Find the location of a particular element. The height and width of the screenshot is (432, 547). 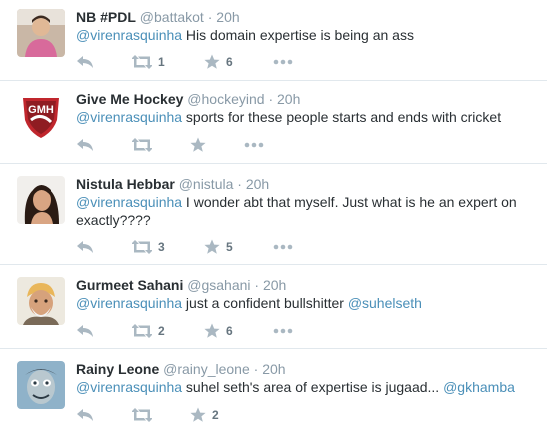

tweet-header: NB #PDL @battakot · 20h is located at coordinates (158, 17).